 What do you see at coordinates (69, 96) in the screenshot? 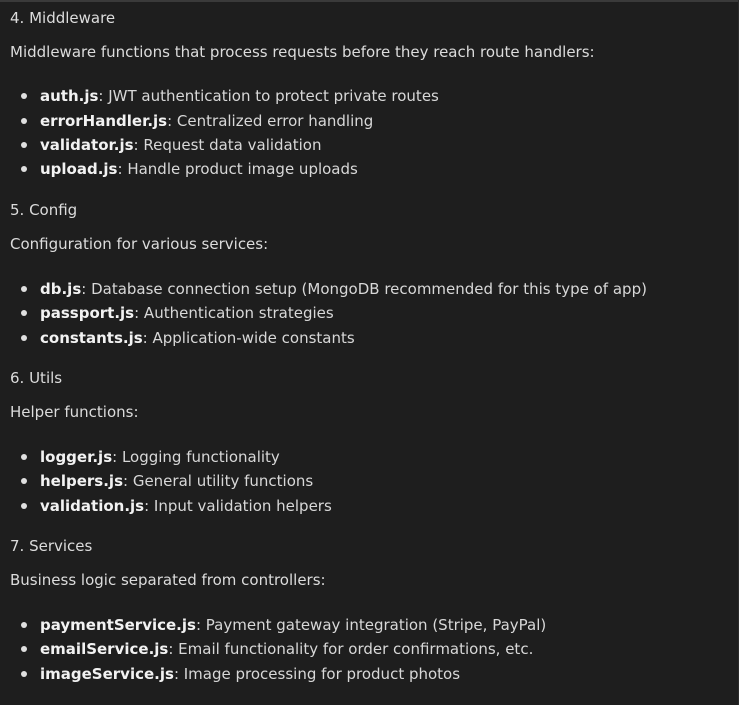
I see `file-name: auth.js` at bounding box center [69, 96].